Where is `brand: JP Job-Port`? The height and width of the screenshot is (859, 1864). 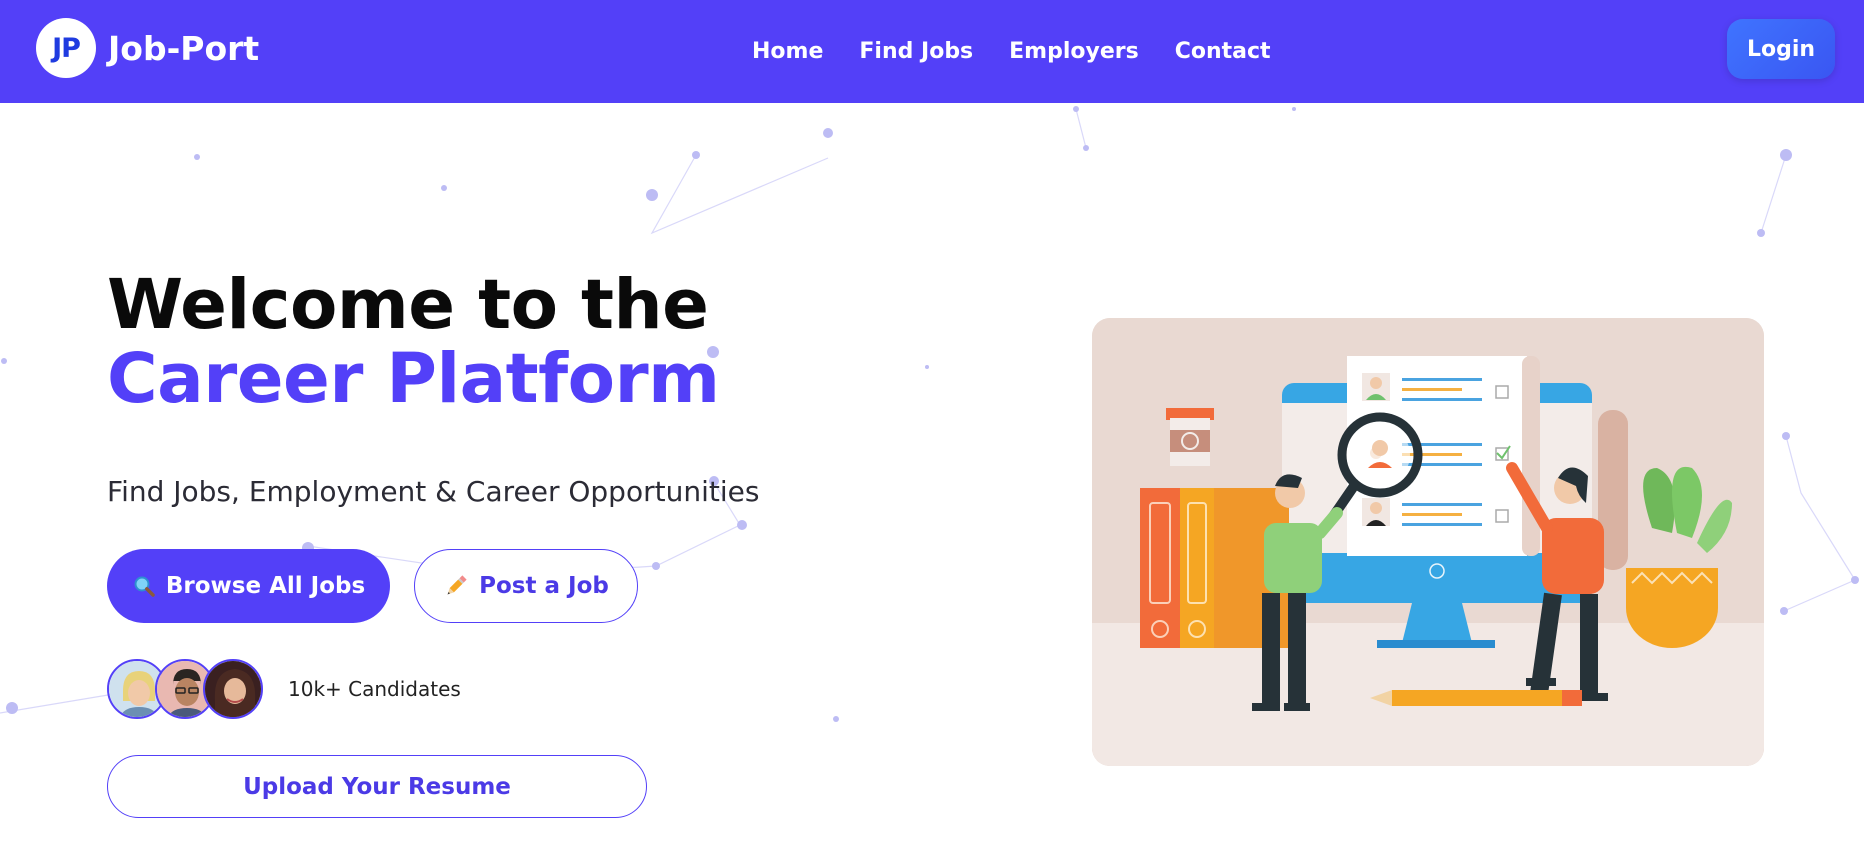 brand: JP Job-Port is located at coordinates (147, 48).